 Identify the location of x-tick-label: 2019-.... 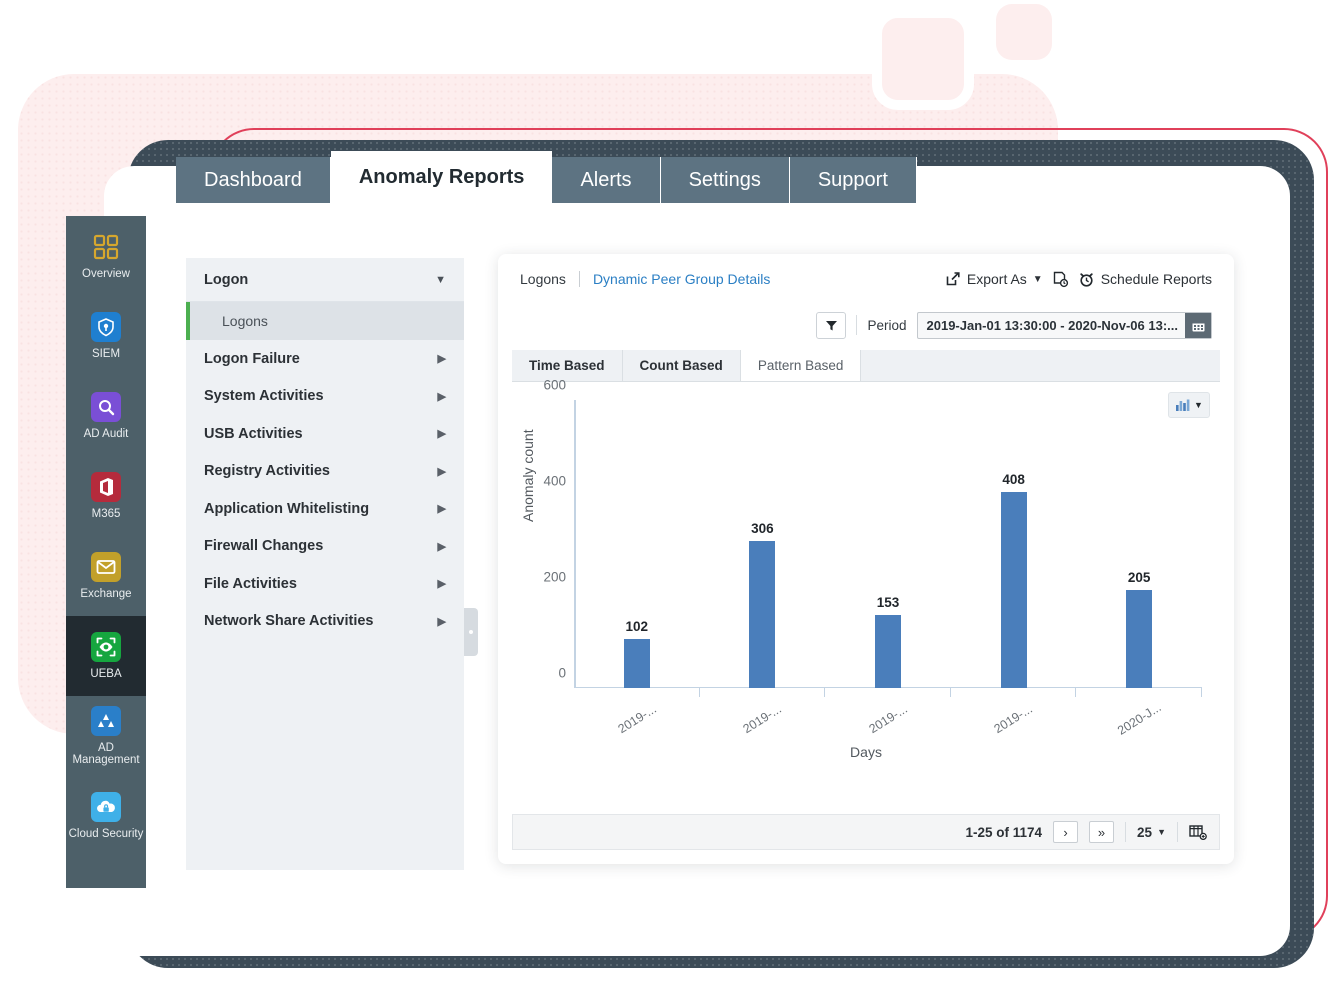
(637, 719).